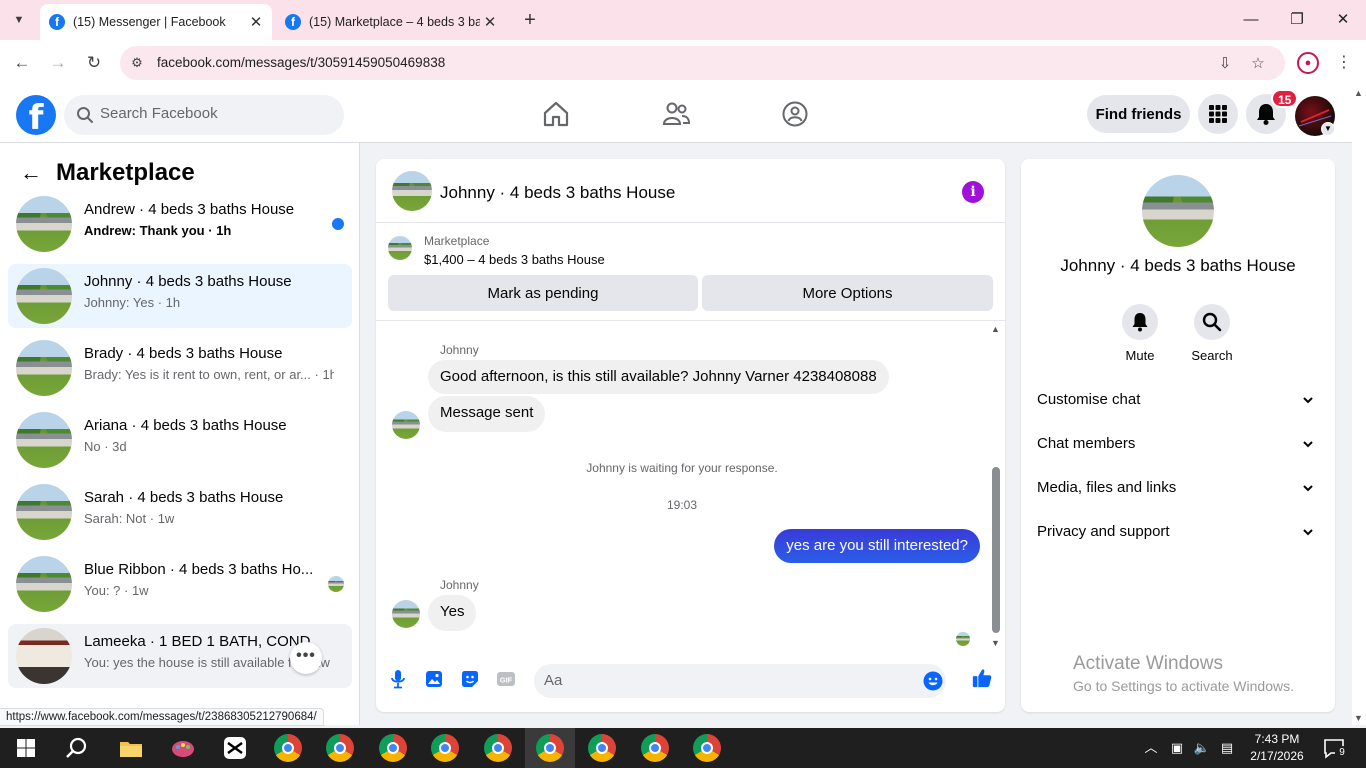  I want to click on chat-members-section: Chat members, so click(1178, 444).